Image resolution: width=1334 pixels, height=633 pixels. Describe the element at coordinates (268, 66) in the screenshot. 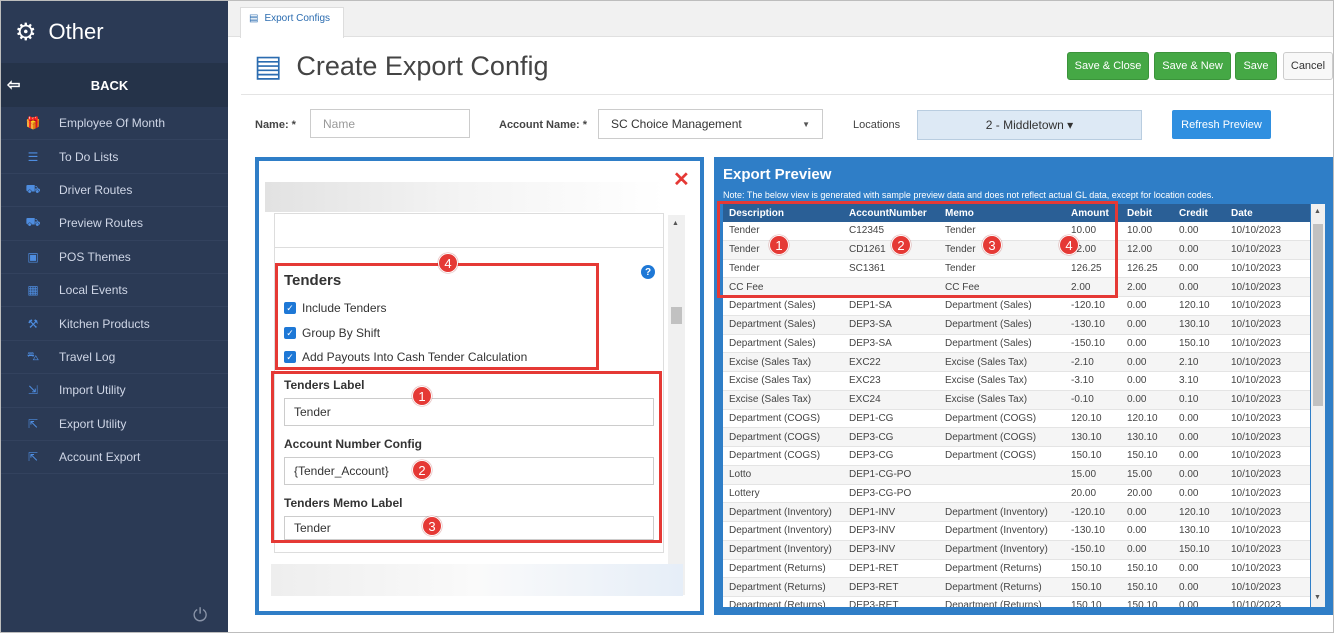

I see `file-export-icon: ▤` at that location.